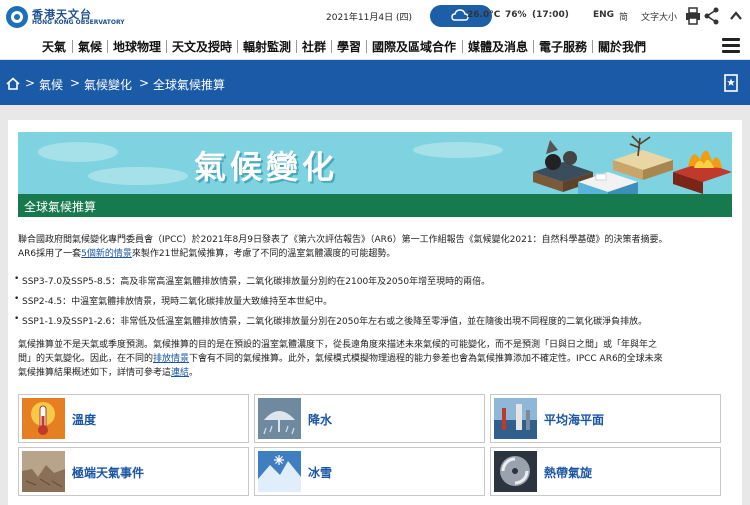 Image resolution: width=750 pixels, height=505 pixels. I want to click on nav-education: 學習, so click(349, 46).